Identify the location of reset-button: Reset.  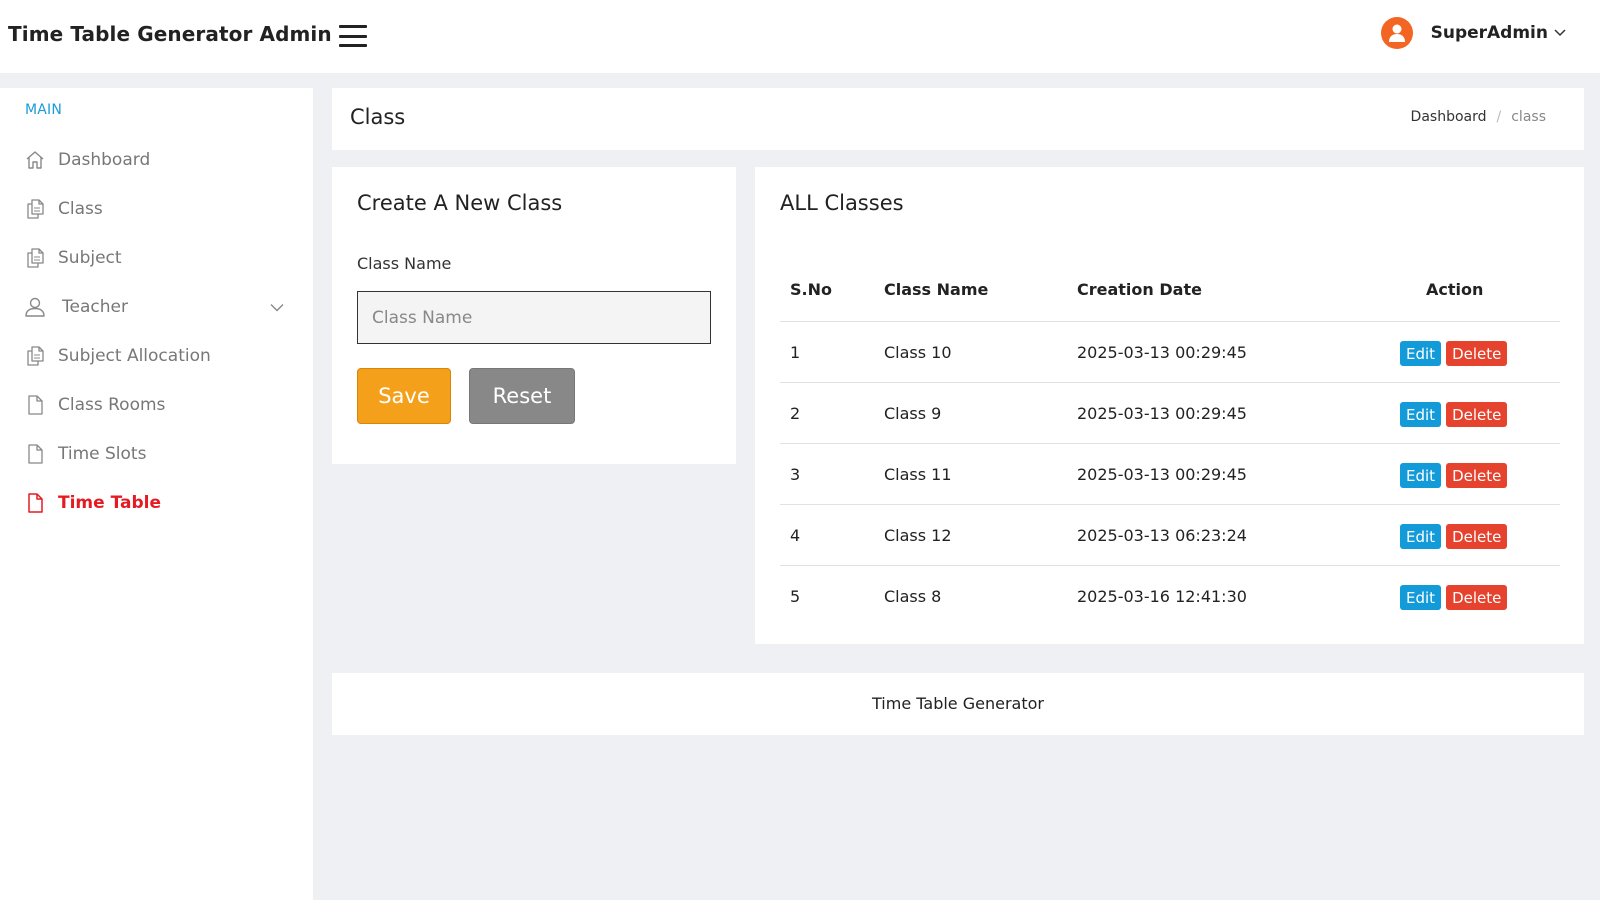
(522, 396).